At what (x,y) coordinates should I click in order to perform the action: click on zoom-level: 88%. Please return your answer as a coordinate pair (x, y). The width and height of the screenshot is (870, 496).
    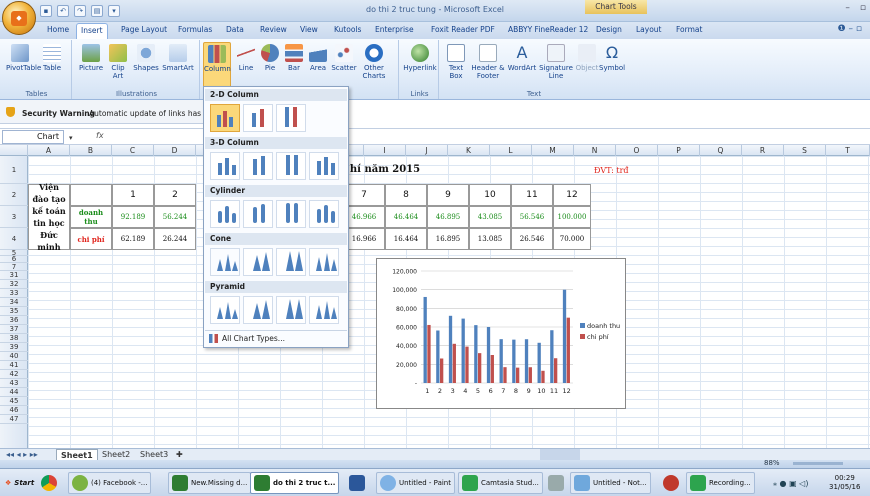
    Looking at the image, I should click on (772, 463).